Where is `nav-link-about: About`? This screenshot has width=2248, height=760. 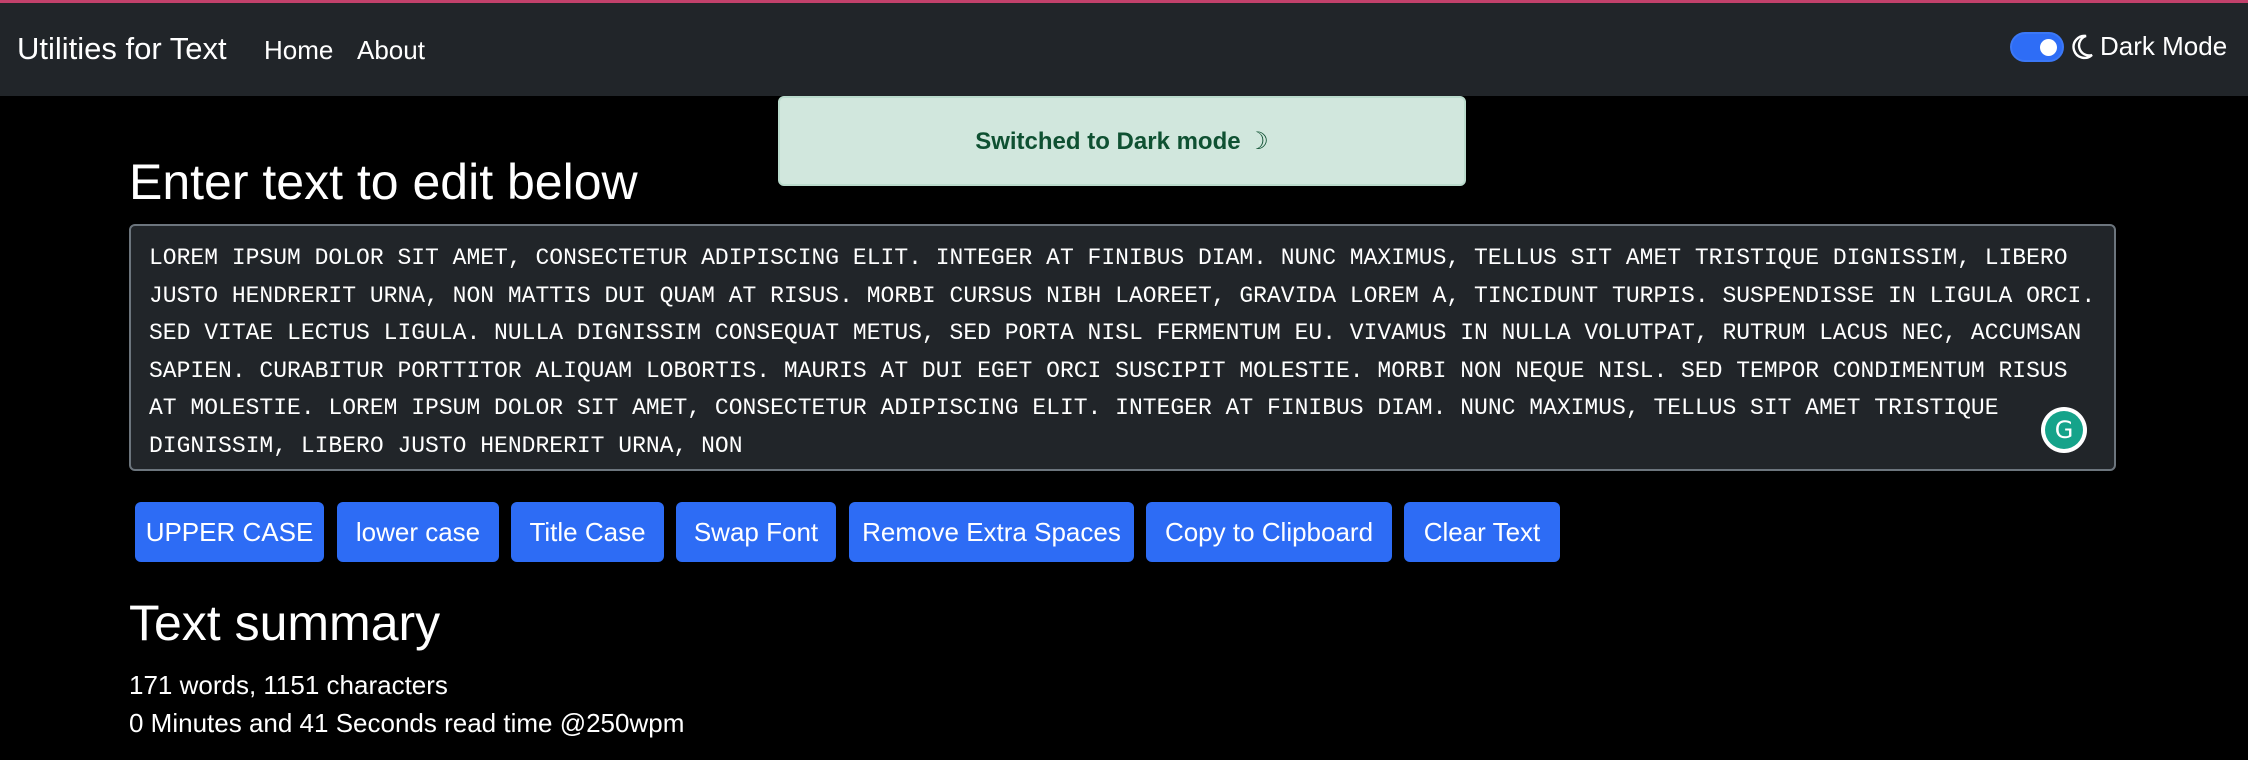
nav-link-about: About is located at coordinates (391, 50).